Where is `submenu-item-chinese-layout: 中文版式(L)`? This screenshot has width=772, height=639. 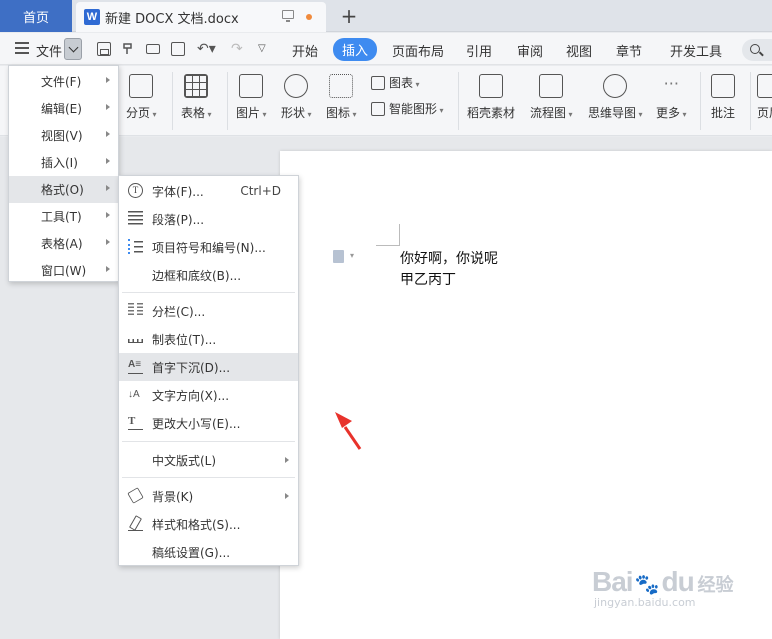 submenu-item-chinese-layout: 中文版式(L) is located at coordinates (208, 460).